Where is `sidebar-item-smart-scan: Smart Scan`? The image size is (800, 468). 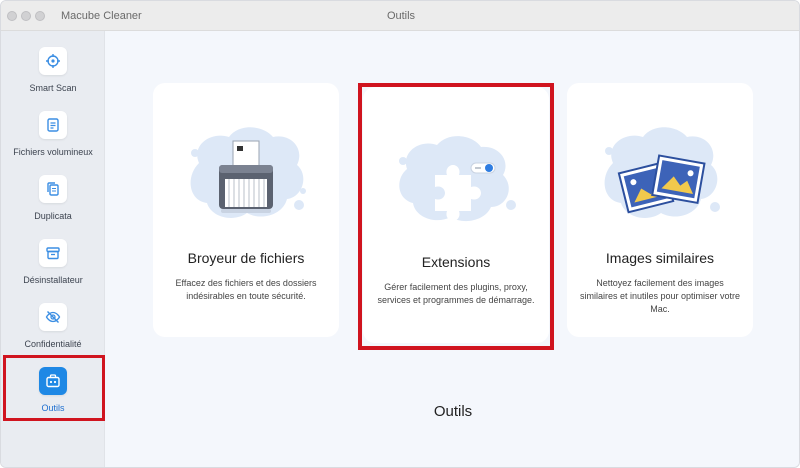
sidebar-item-smart-scan: Smart Scan is located at coordinates (53, 71).